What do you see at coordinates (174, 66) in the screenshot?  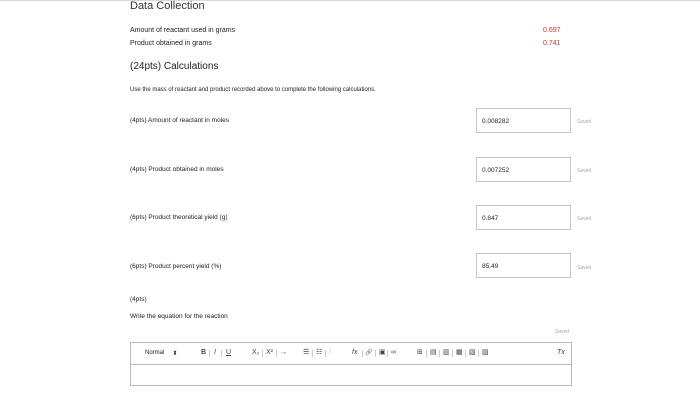 I see `calculations-title: (24pts) Calculations` at bounding box center [174, 66].